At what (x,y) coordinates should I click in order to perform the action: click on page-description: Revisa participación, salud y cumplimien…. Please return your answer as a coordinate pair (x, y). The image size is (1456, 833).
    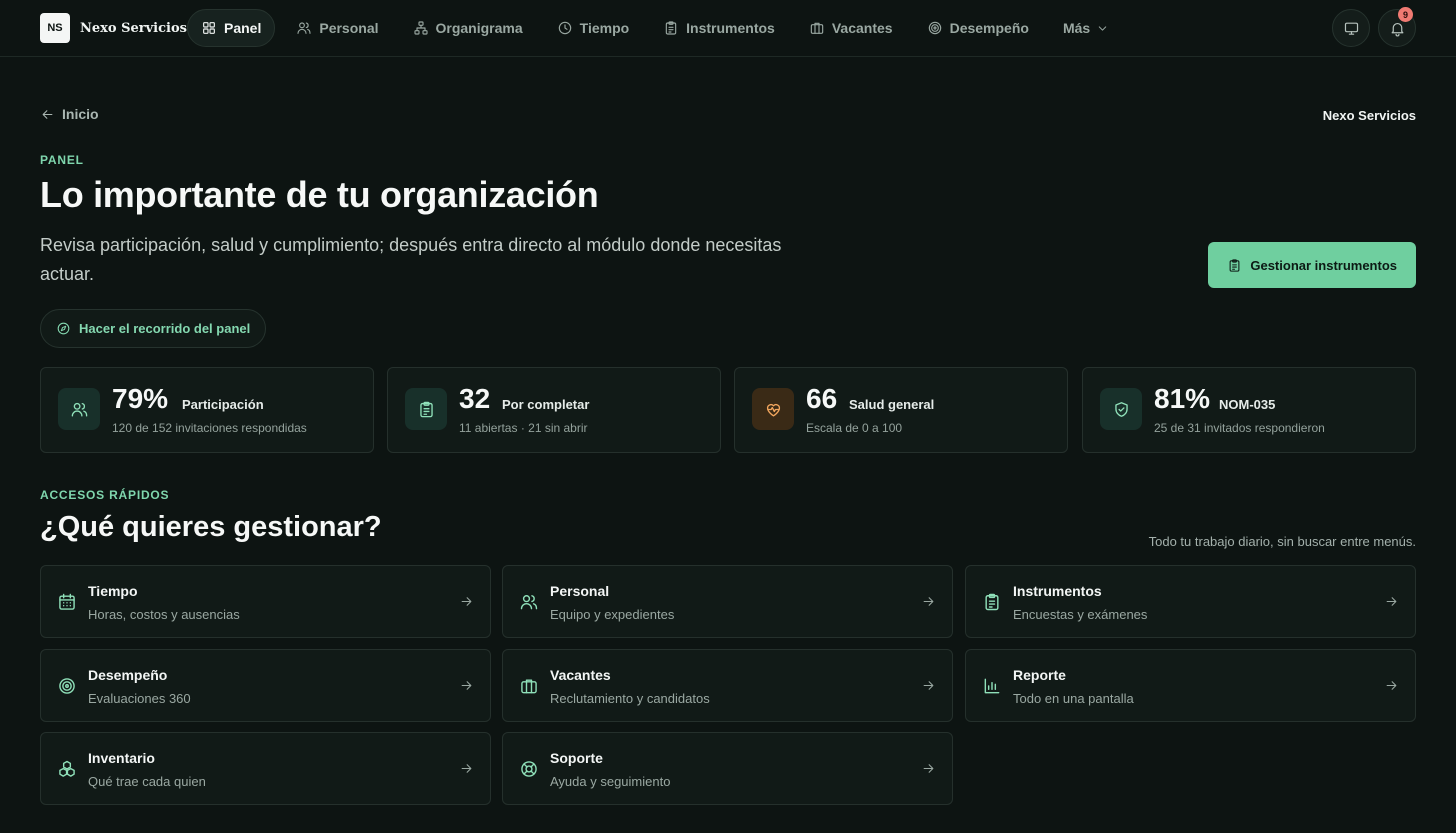
    Looking at the image, I should click on (411, 259).